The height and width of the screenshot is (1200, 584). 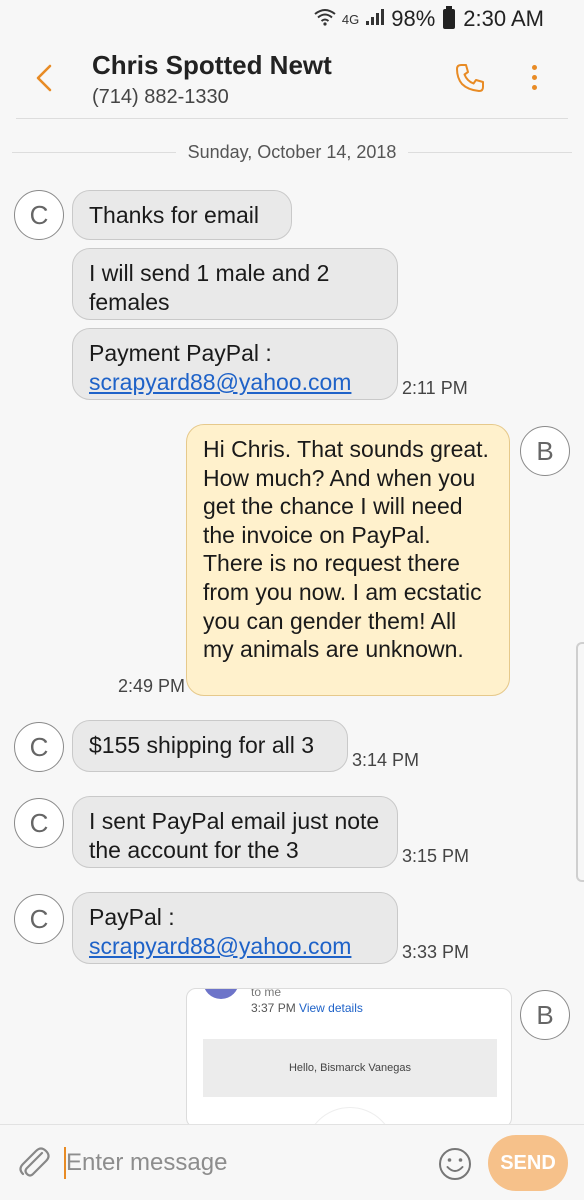 I want to click on message-bubble: Payment PayPal : scrapyard88@yahoo.com, so click(x=235, y=364).